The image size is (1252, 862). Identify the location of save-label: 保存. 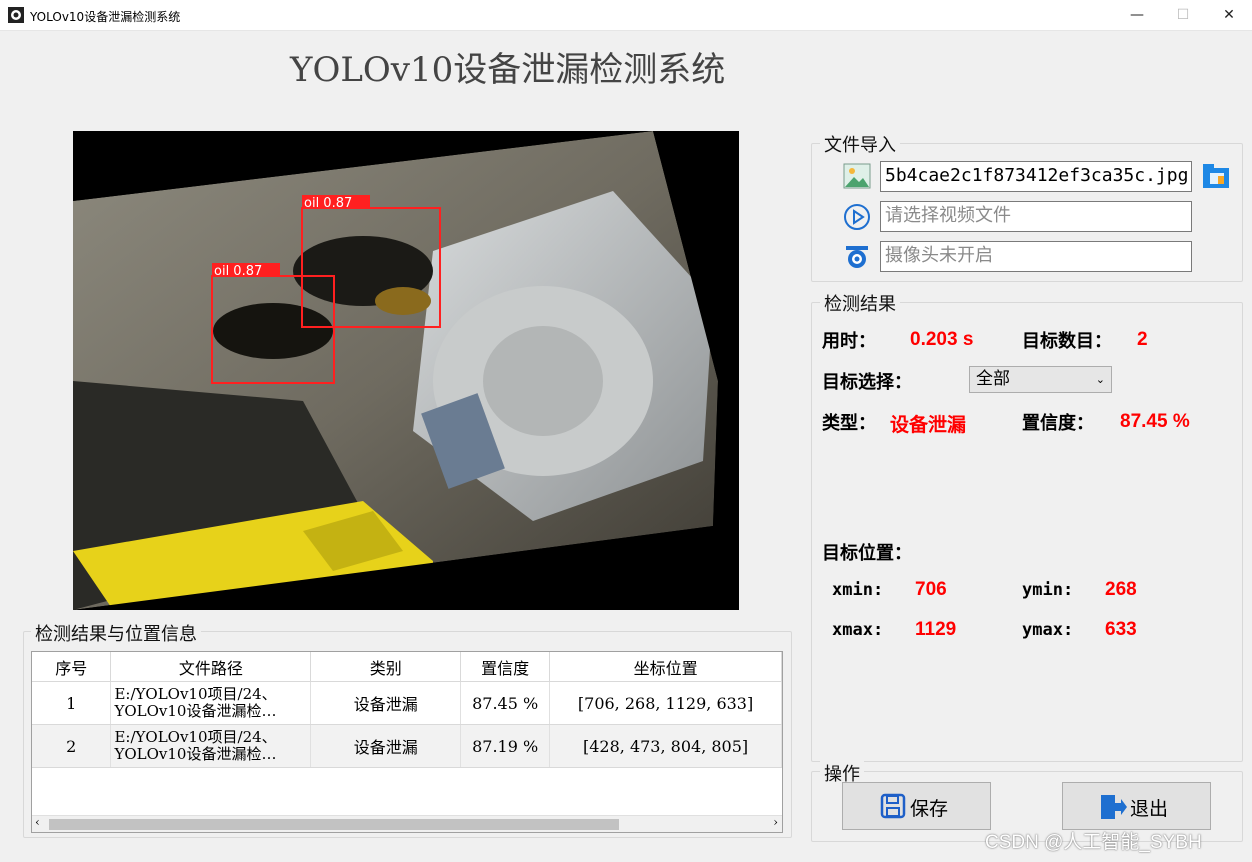
(929, 809).